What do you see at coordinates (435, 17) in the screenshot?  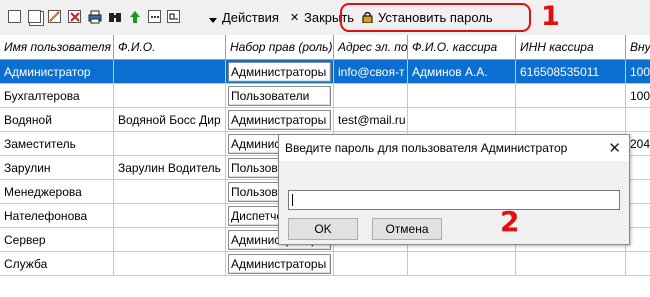 I see `annotation-highlight-box` at bounding box center [435, 17].